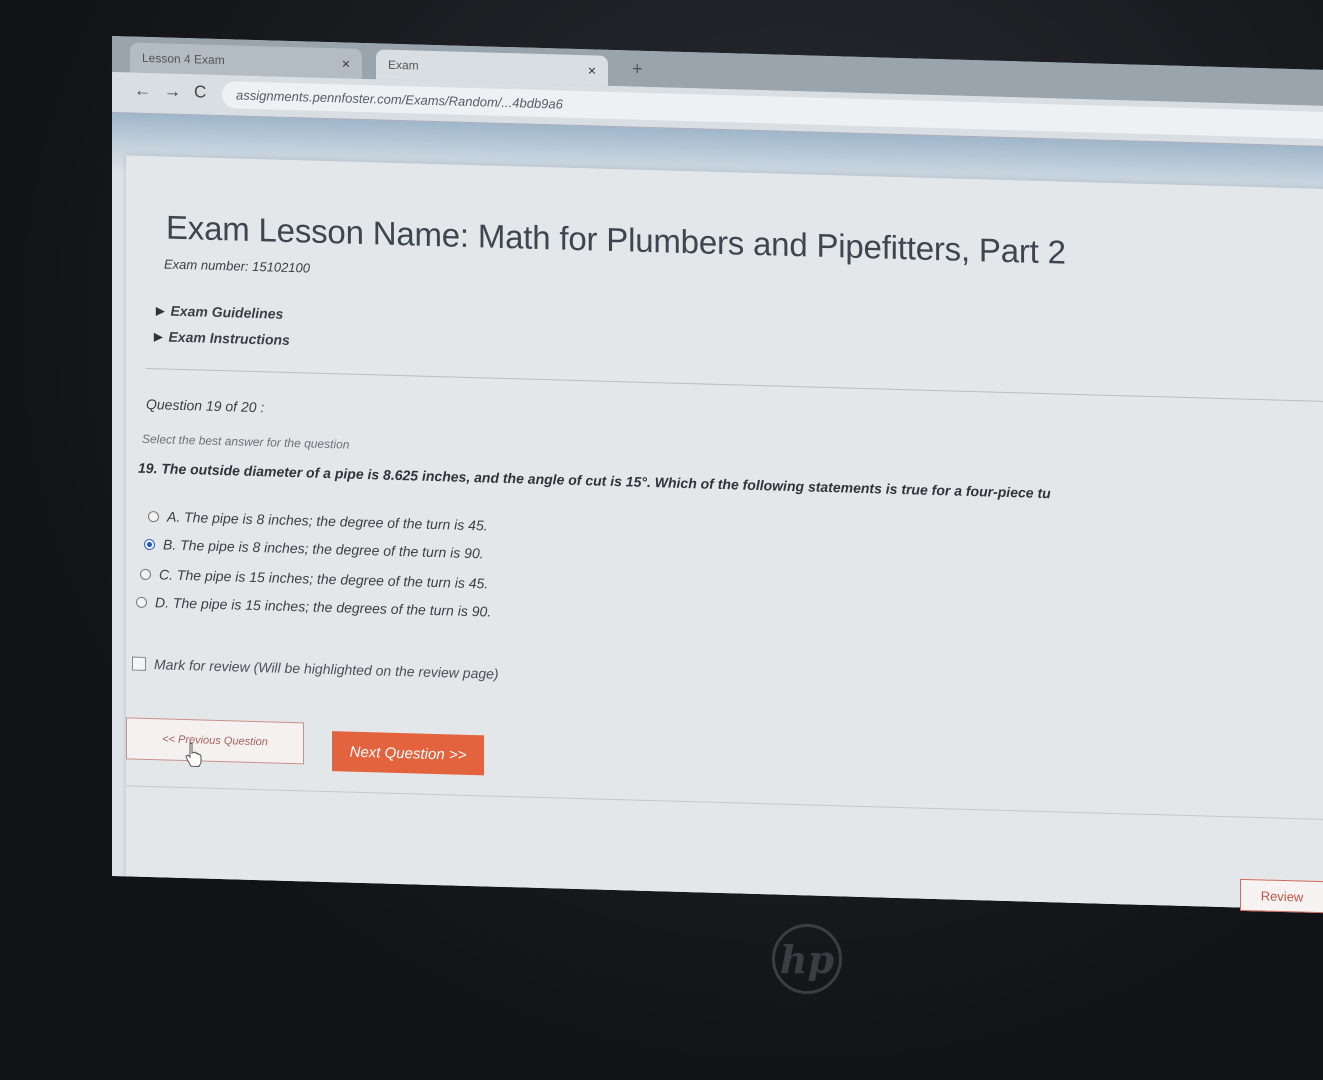 This screenshot has height=1080, width=1323. I want to click on previous-question-button: << Previous Question, so click(215, 741).